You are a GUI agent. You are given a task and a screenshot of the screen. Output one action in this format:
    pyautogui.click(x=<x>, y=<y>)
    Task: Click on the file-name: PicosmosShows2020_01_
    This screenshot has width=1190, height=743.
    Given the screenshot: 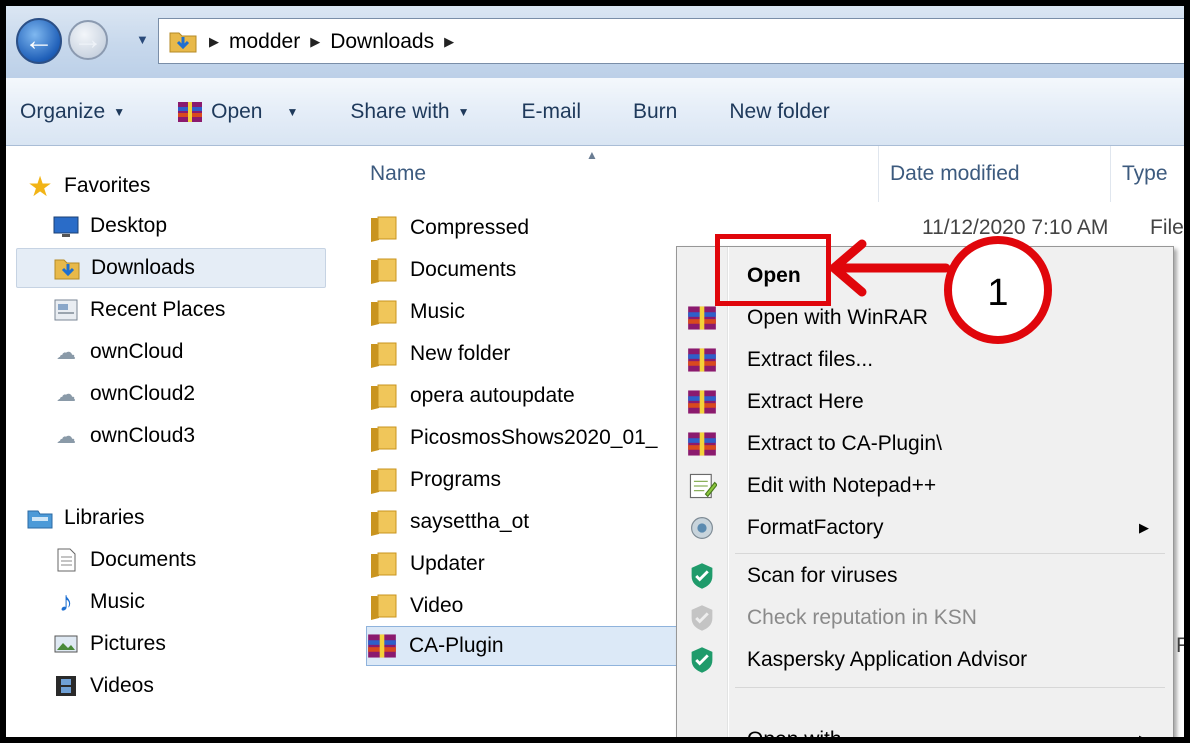 What is the action you would take?
    pyautogui.click(x=534, y=437)
    